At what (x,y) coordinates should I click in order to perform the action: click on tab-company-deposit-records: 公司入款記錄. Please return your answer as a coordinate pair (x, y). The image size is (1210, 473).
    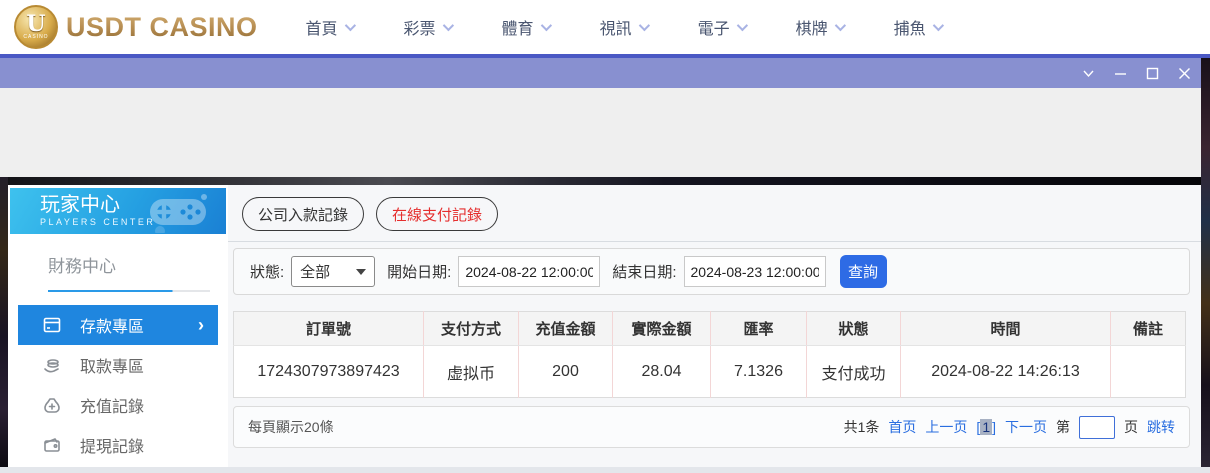
    Looking at the image, I should click on (303, 214).